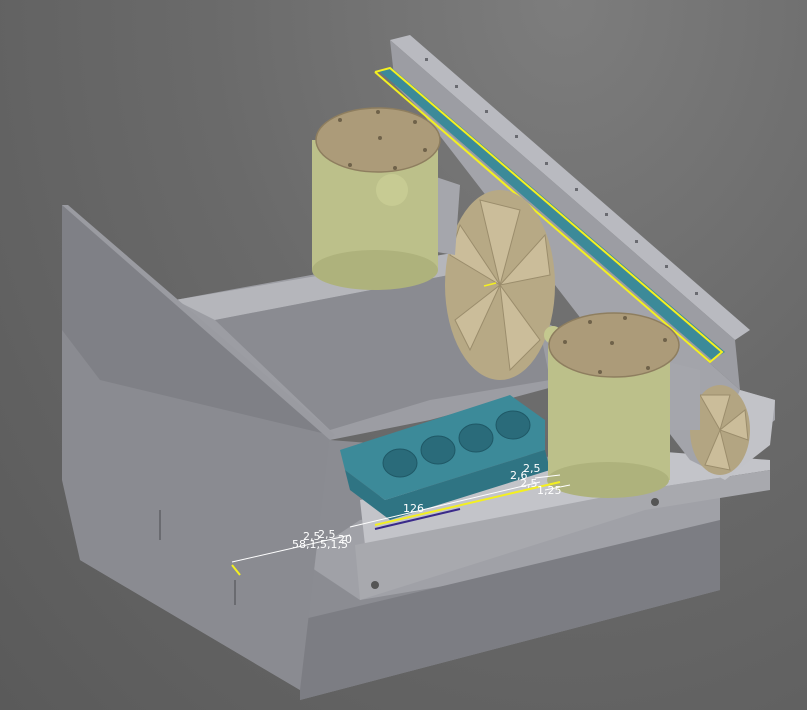  What do you see at coordinates (413, 508) in the screenshot?
I see `dimension-126: 126` at bounding box center [413, 508].